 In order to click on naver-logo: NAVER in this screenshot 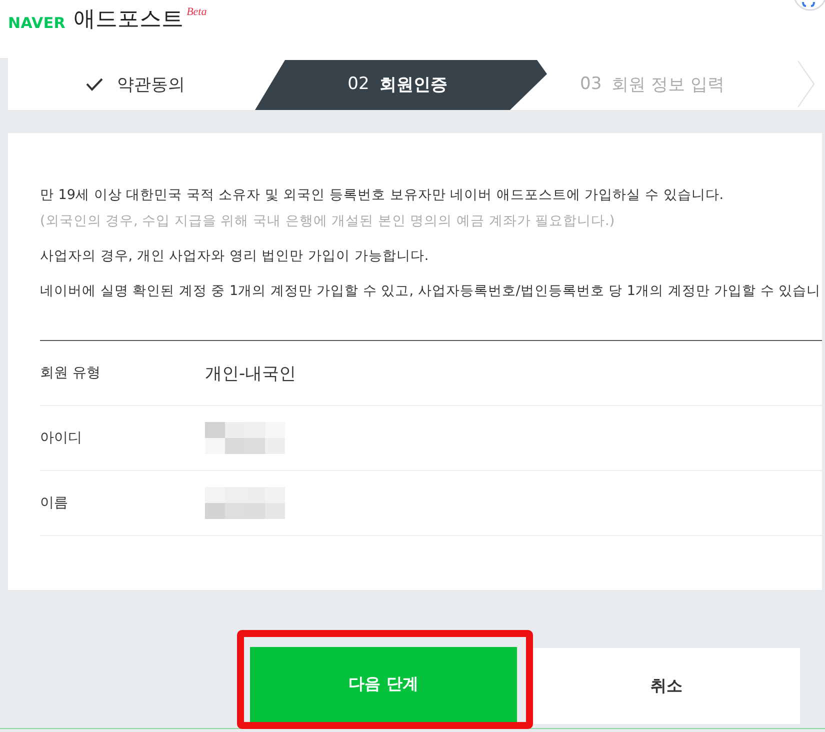, I will do `click(37, 23)`.